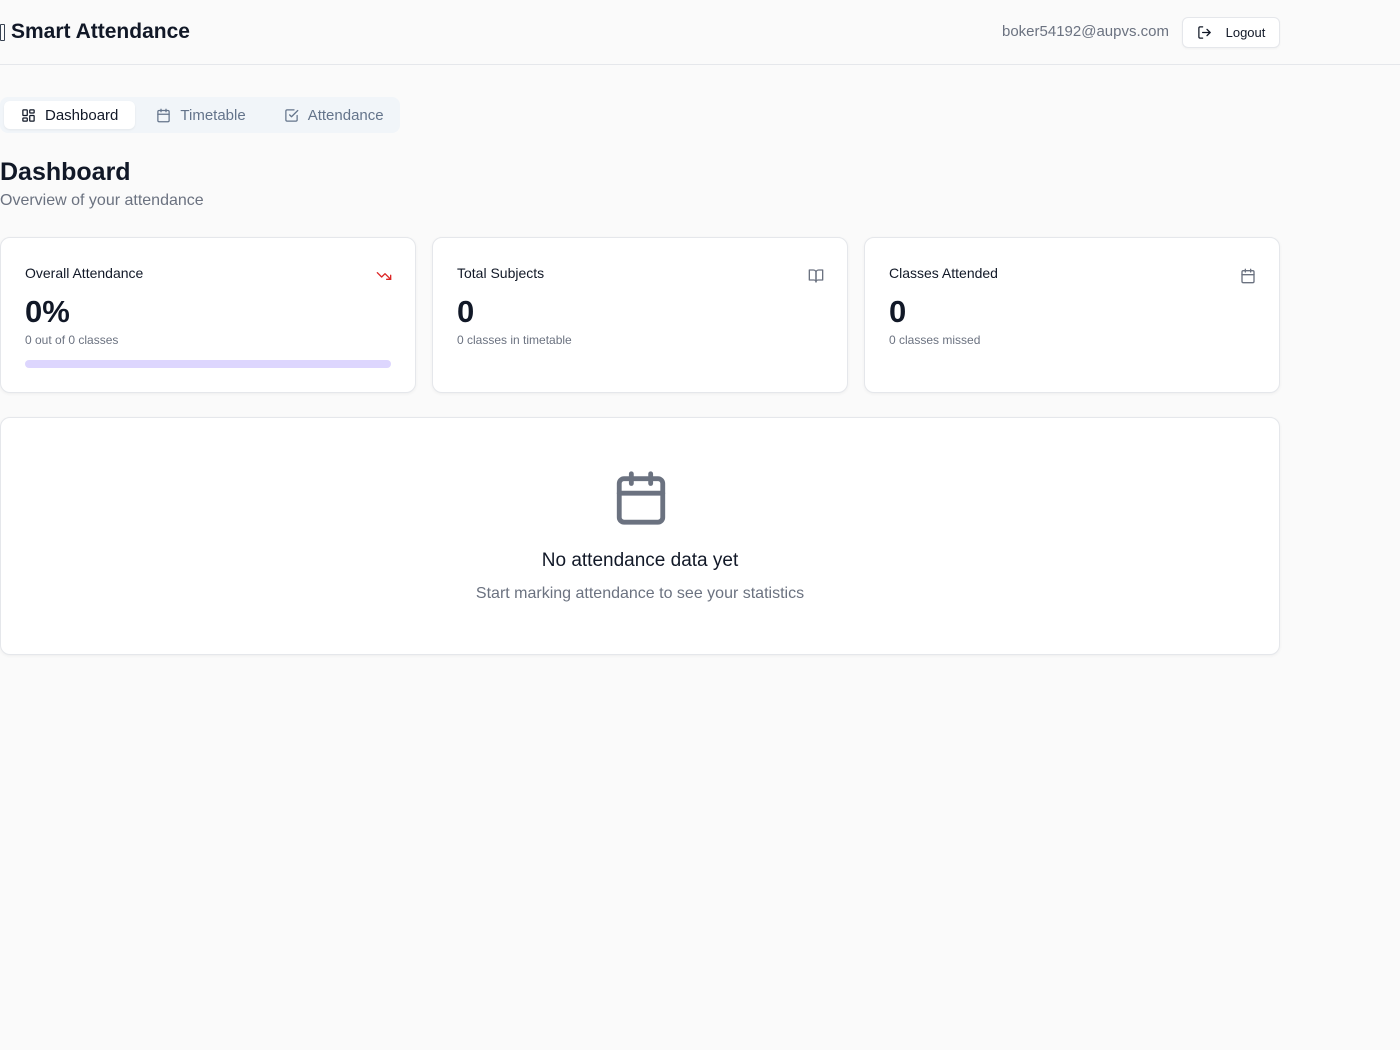  Describe the element at coordinates (102, 200) in the screenshot. I see `page-subtitle: Overview of your attendance` at that location.